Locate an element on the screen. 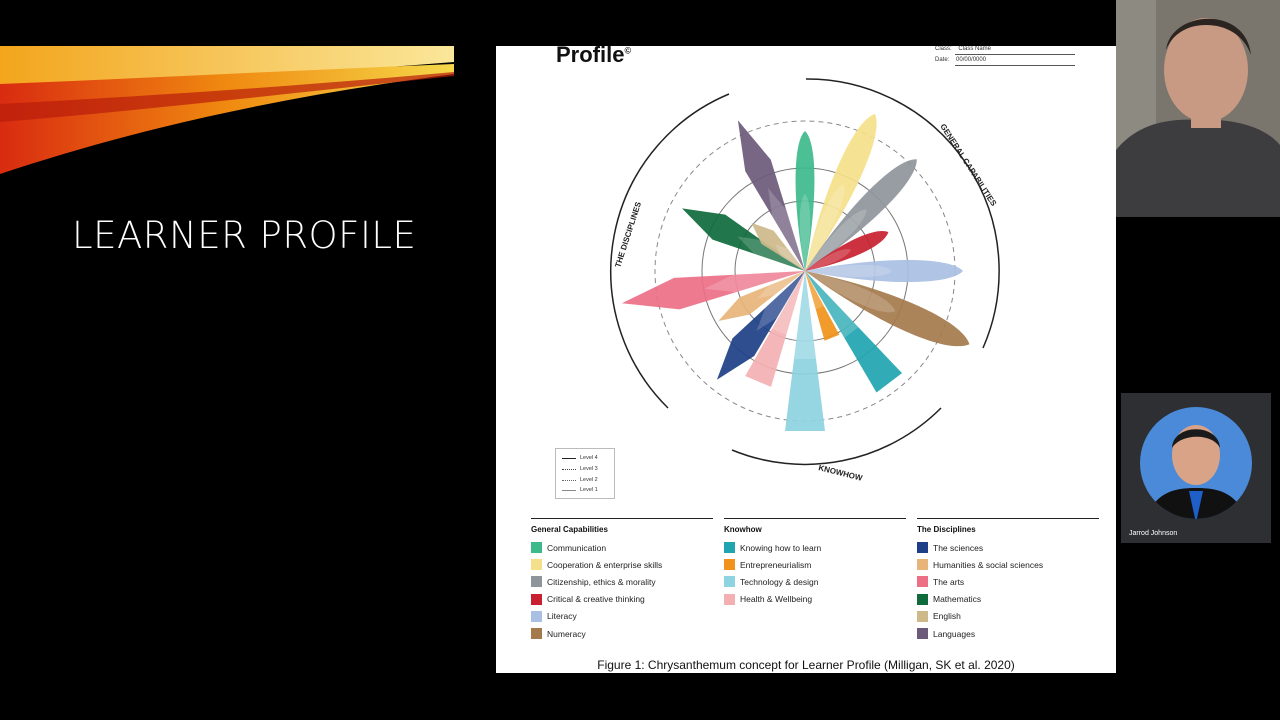 The image size is (1280, 720). legend-heading: General Capabilities is located at coordinates (569, 529).